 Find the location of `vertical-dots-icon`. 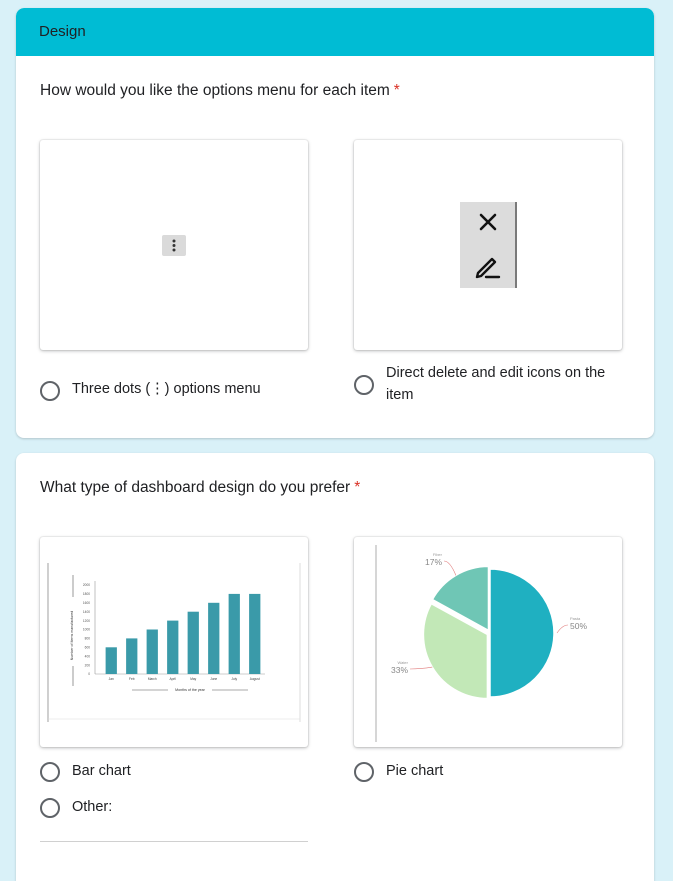

vertical-dots-icon is located at coordinates (174, 245).